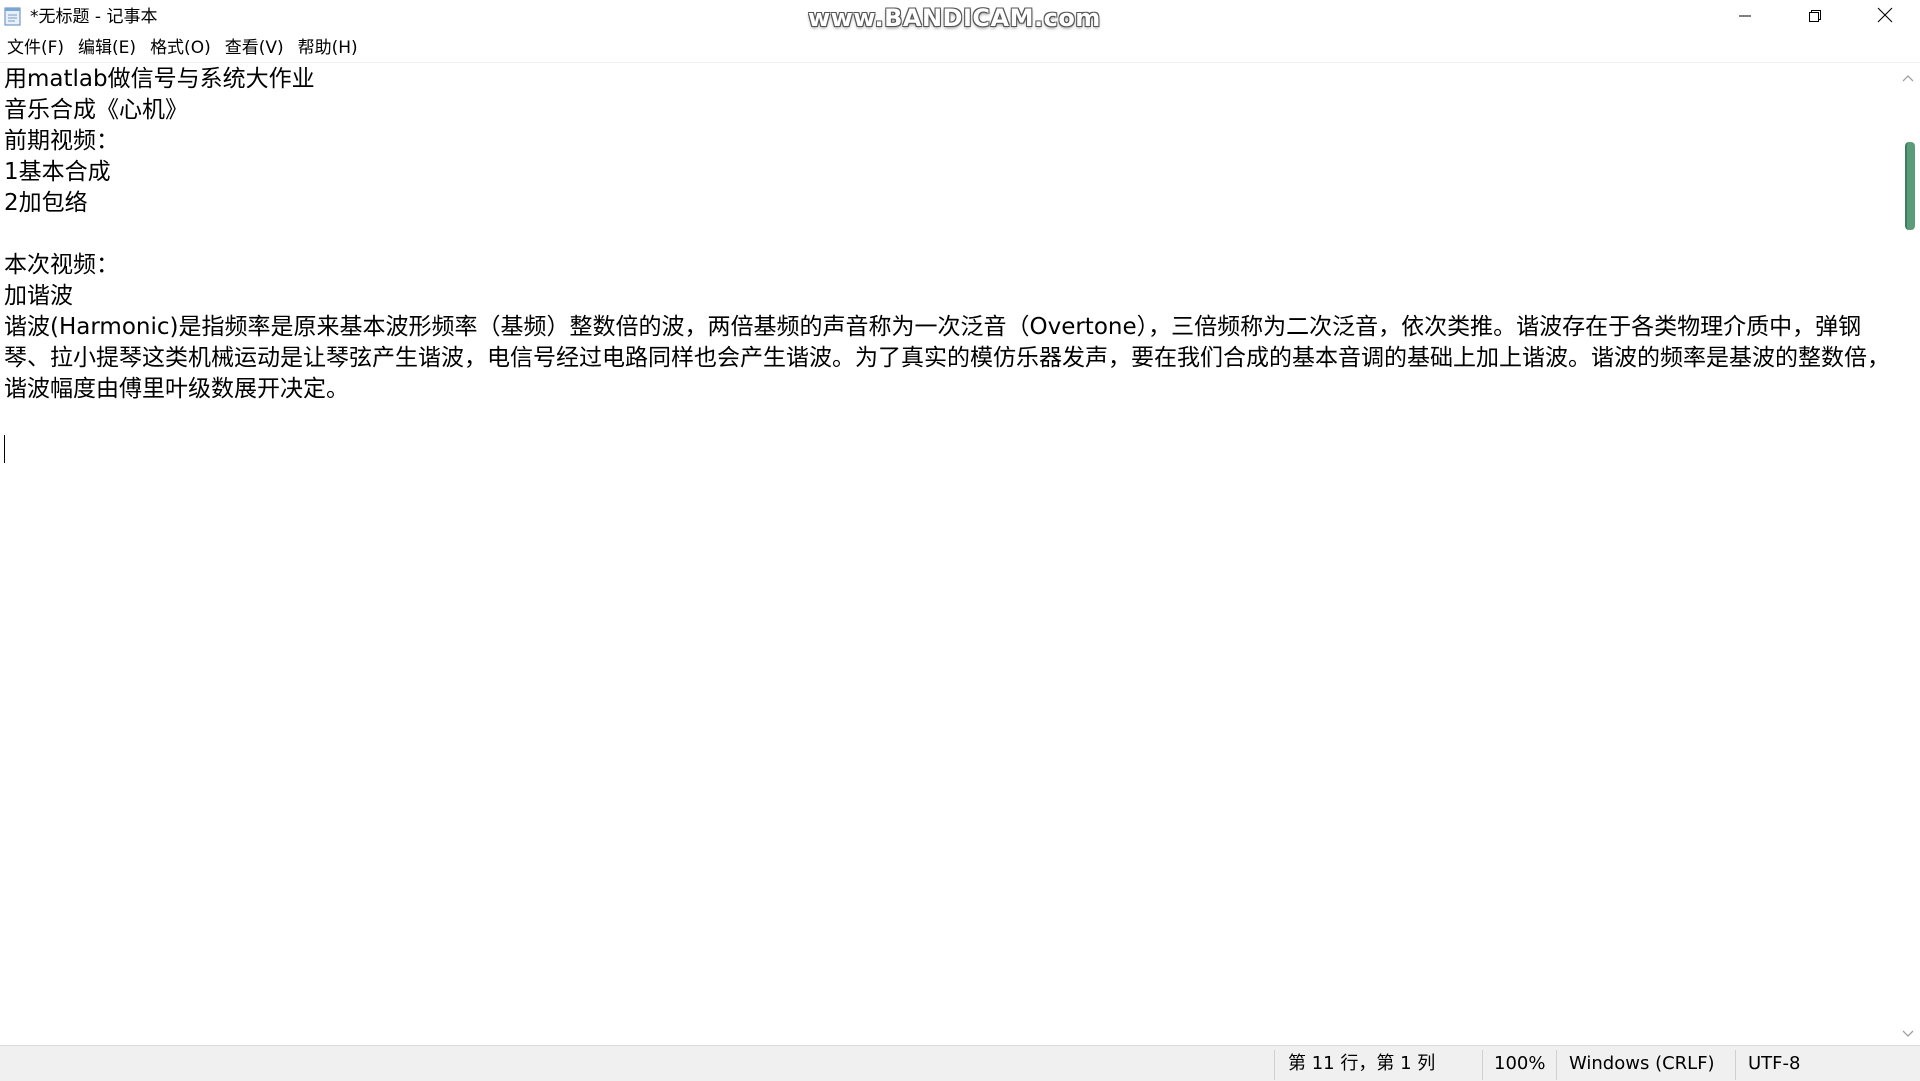 The image size is (1920, 1081). Describe the element at coordinates (107, 48) in the screenshot. I see `menu-edit: 编辑(E)` at that location.